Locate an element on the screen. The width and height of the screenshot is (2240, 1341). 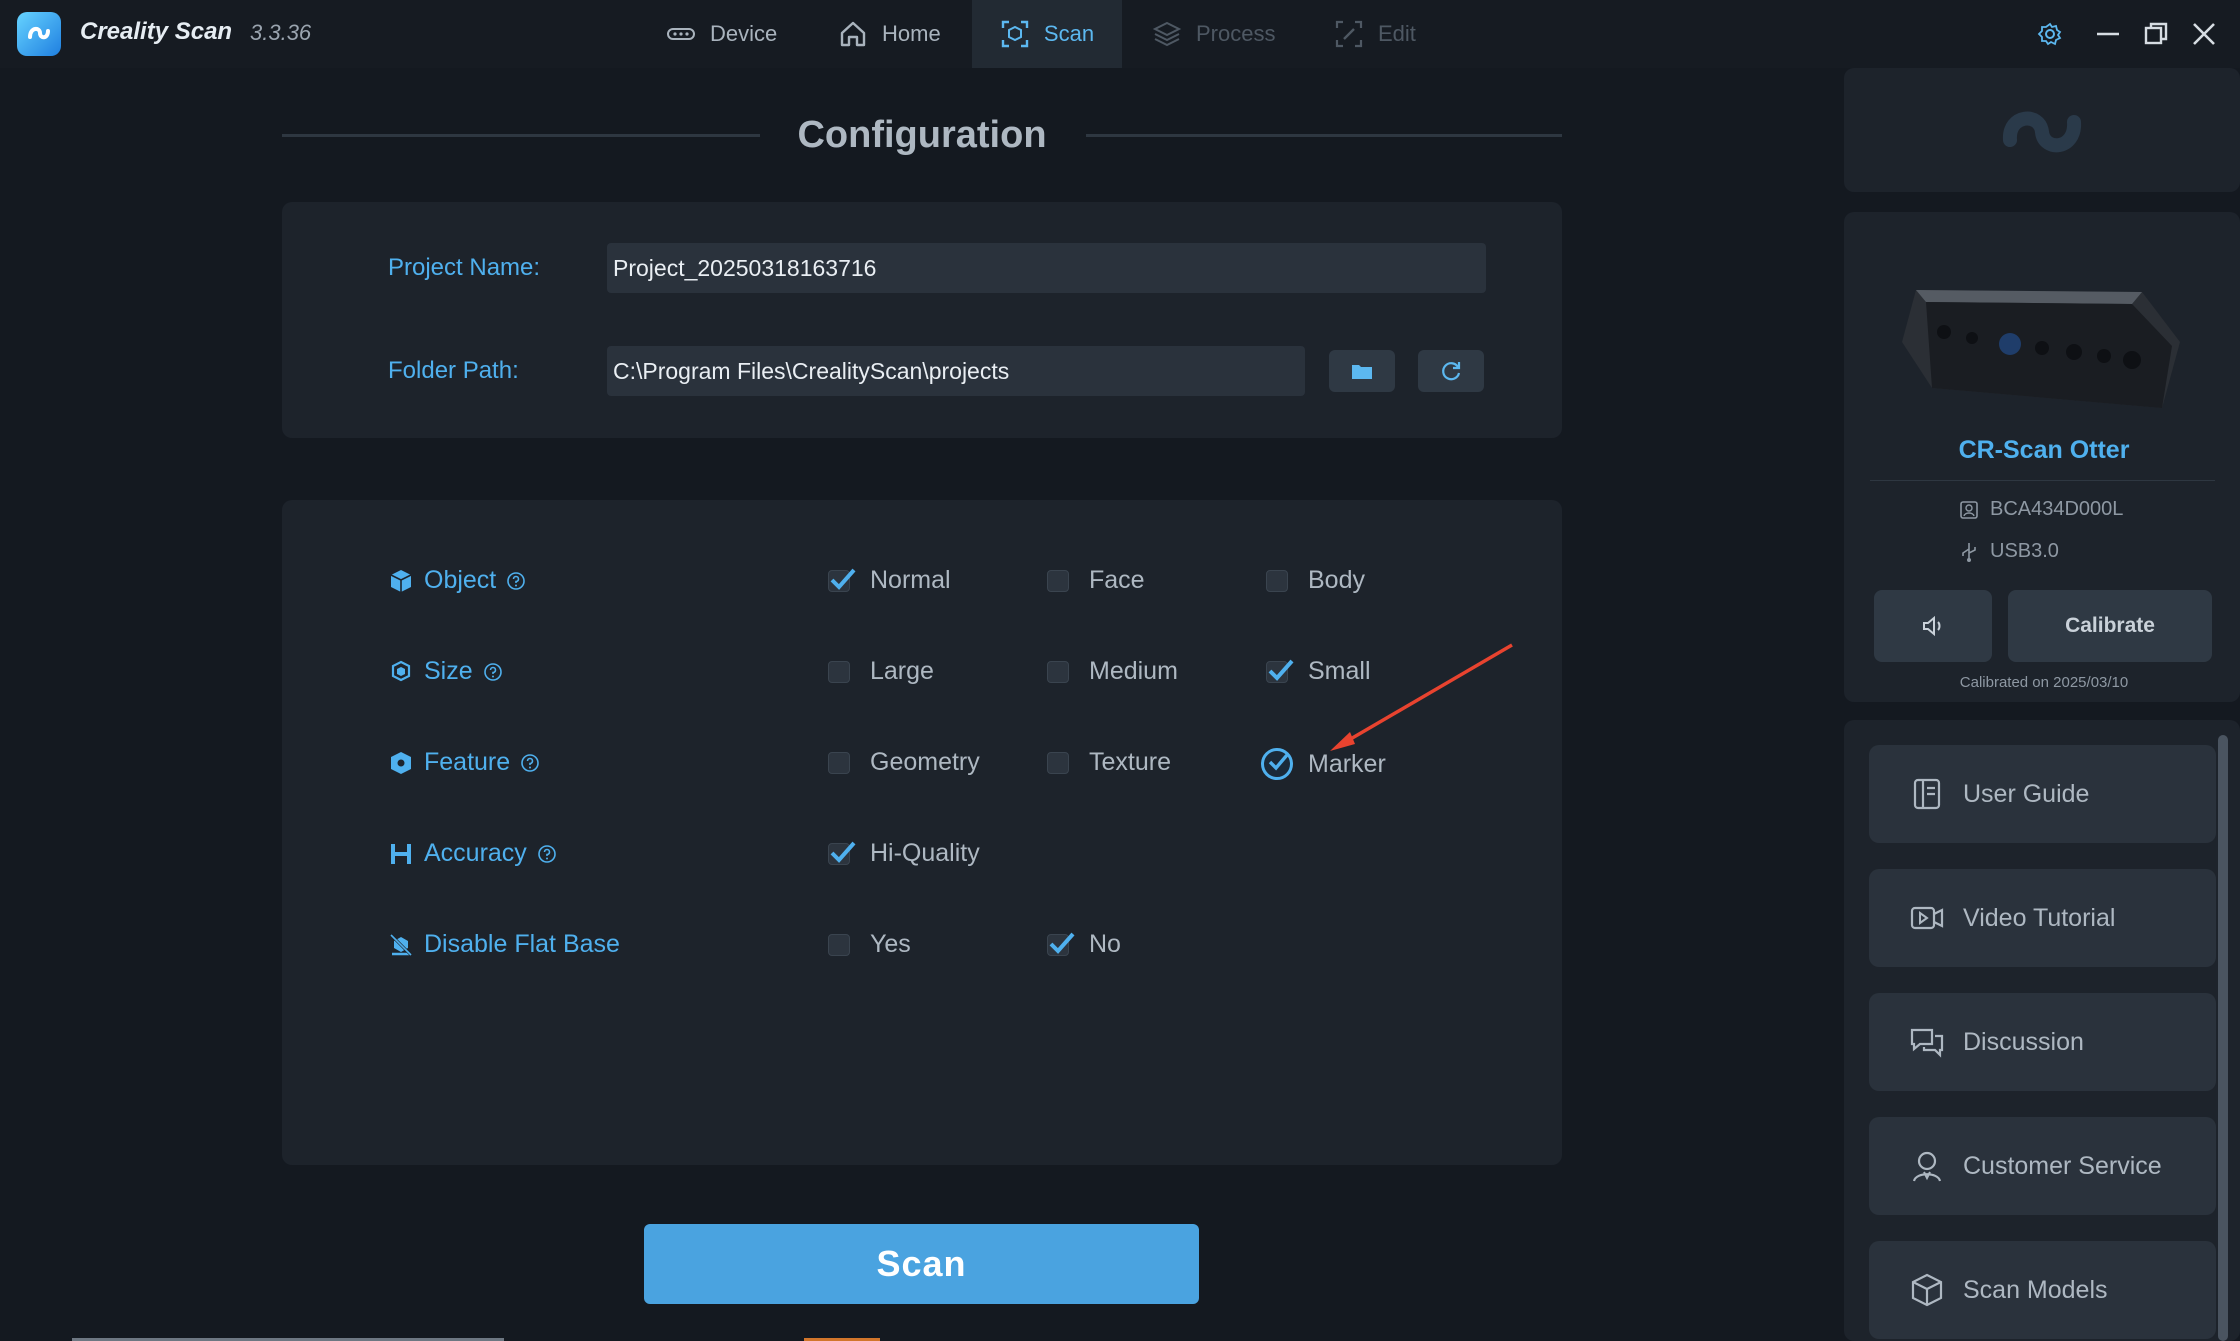
calibration-date: Calibrated on 2025/03/10 is located at coordinates (2044, 682).